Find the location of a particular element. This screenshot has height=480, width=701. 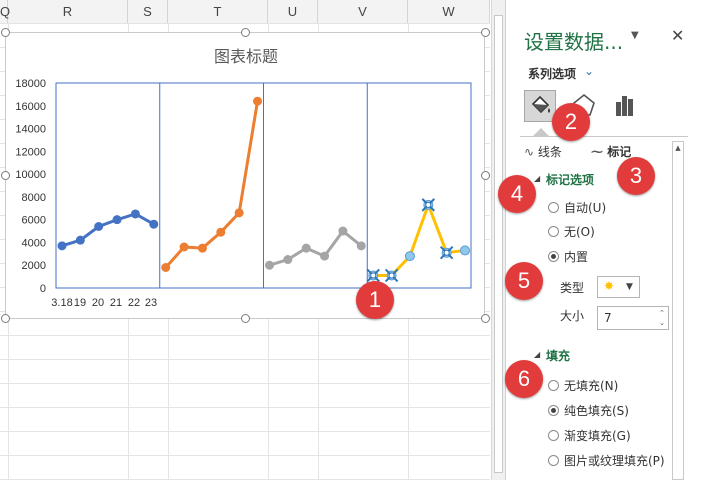

series-options-tab is located at coordinates (625, 106).